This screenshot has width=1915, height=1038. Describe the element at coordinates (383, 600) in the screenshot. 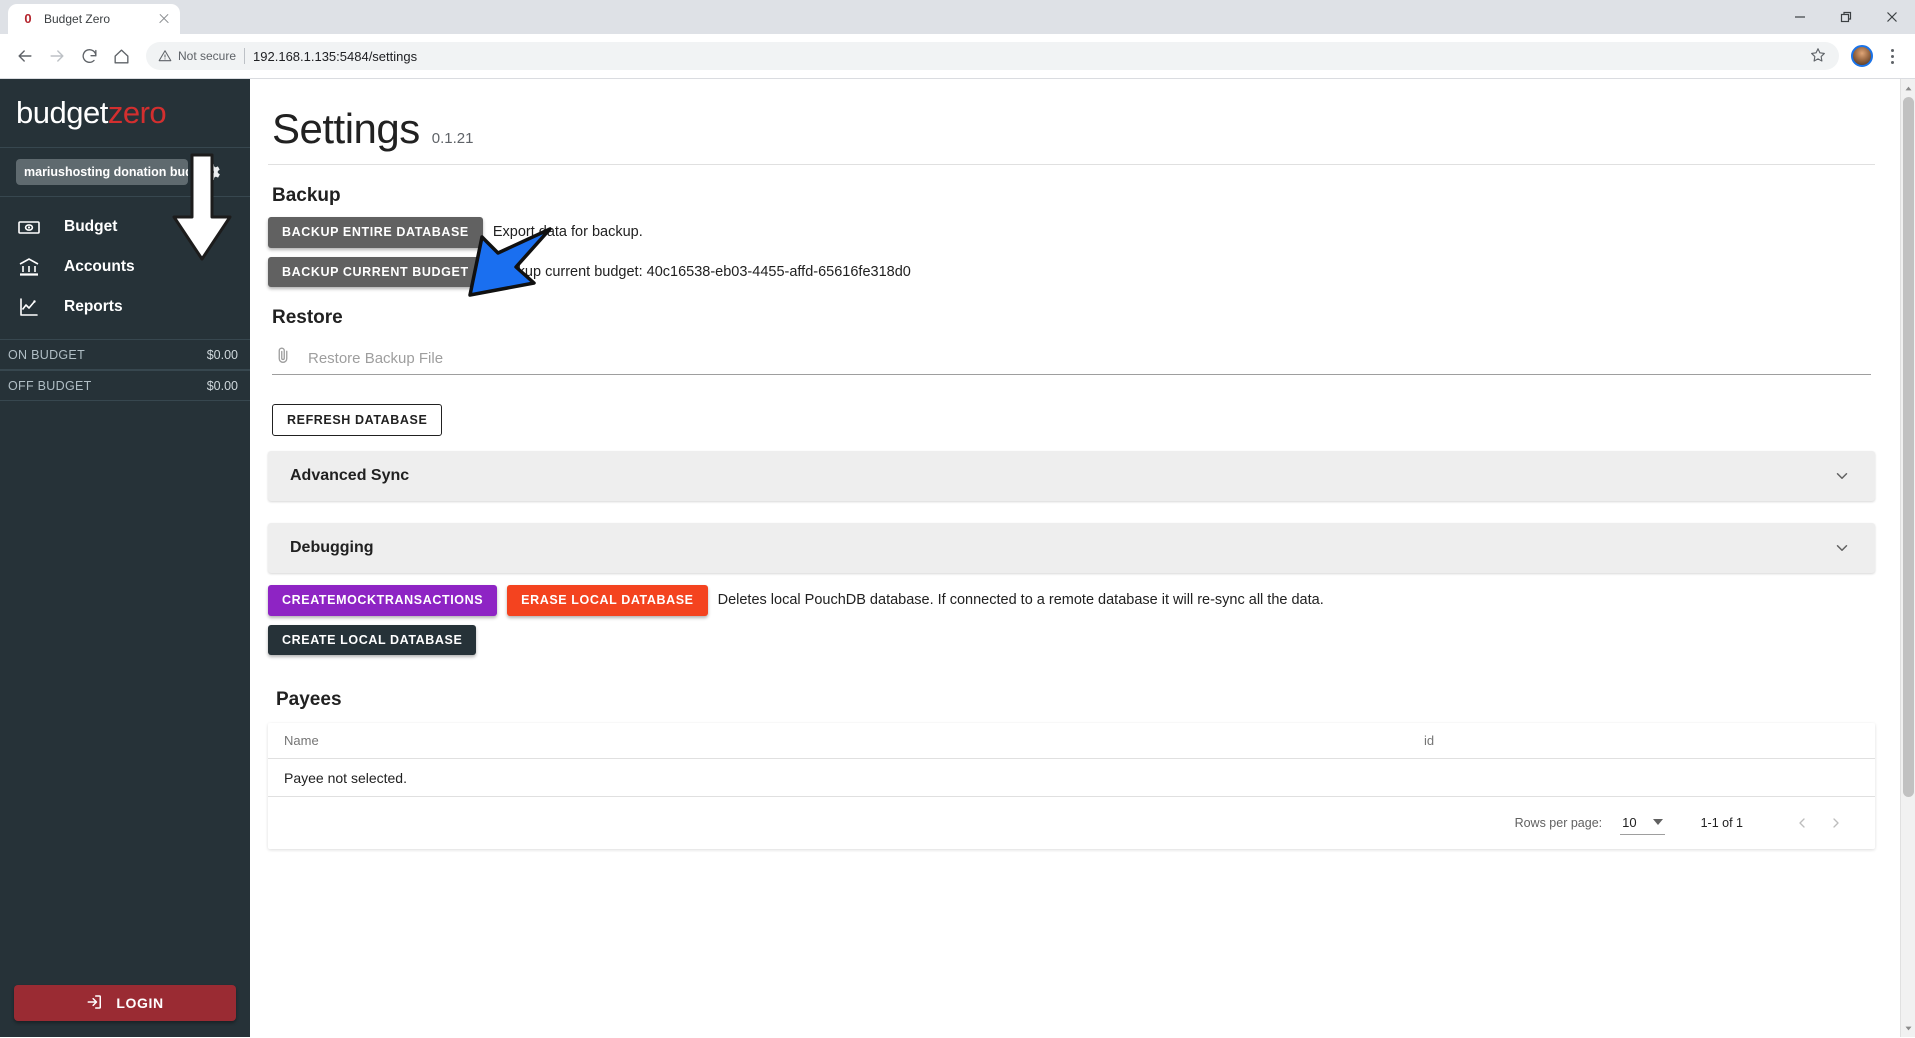

I see `create-mock-transactions-button: CREATEMOCKTRANSACTIONS` at that location.